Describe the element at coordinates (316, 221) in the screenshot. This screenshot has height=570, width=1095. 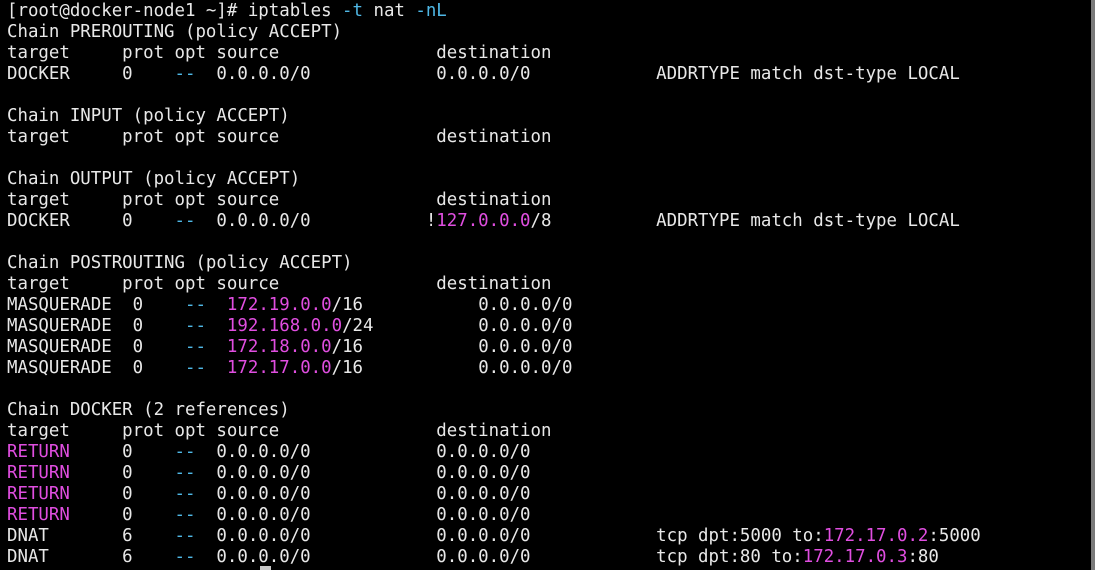
I see `rule-fields: 0.0.0.0/0 !` at that location.